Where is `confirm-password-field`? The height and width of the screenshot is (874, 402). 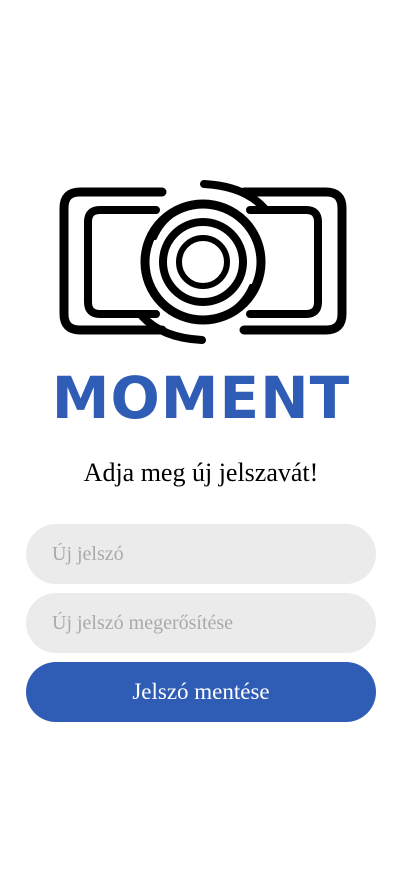 confirm-password-field is located at coordinates (201, 623).